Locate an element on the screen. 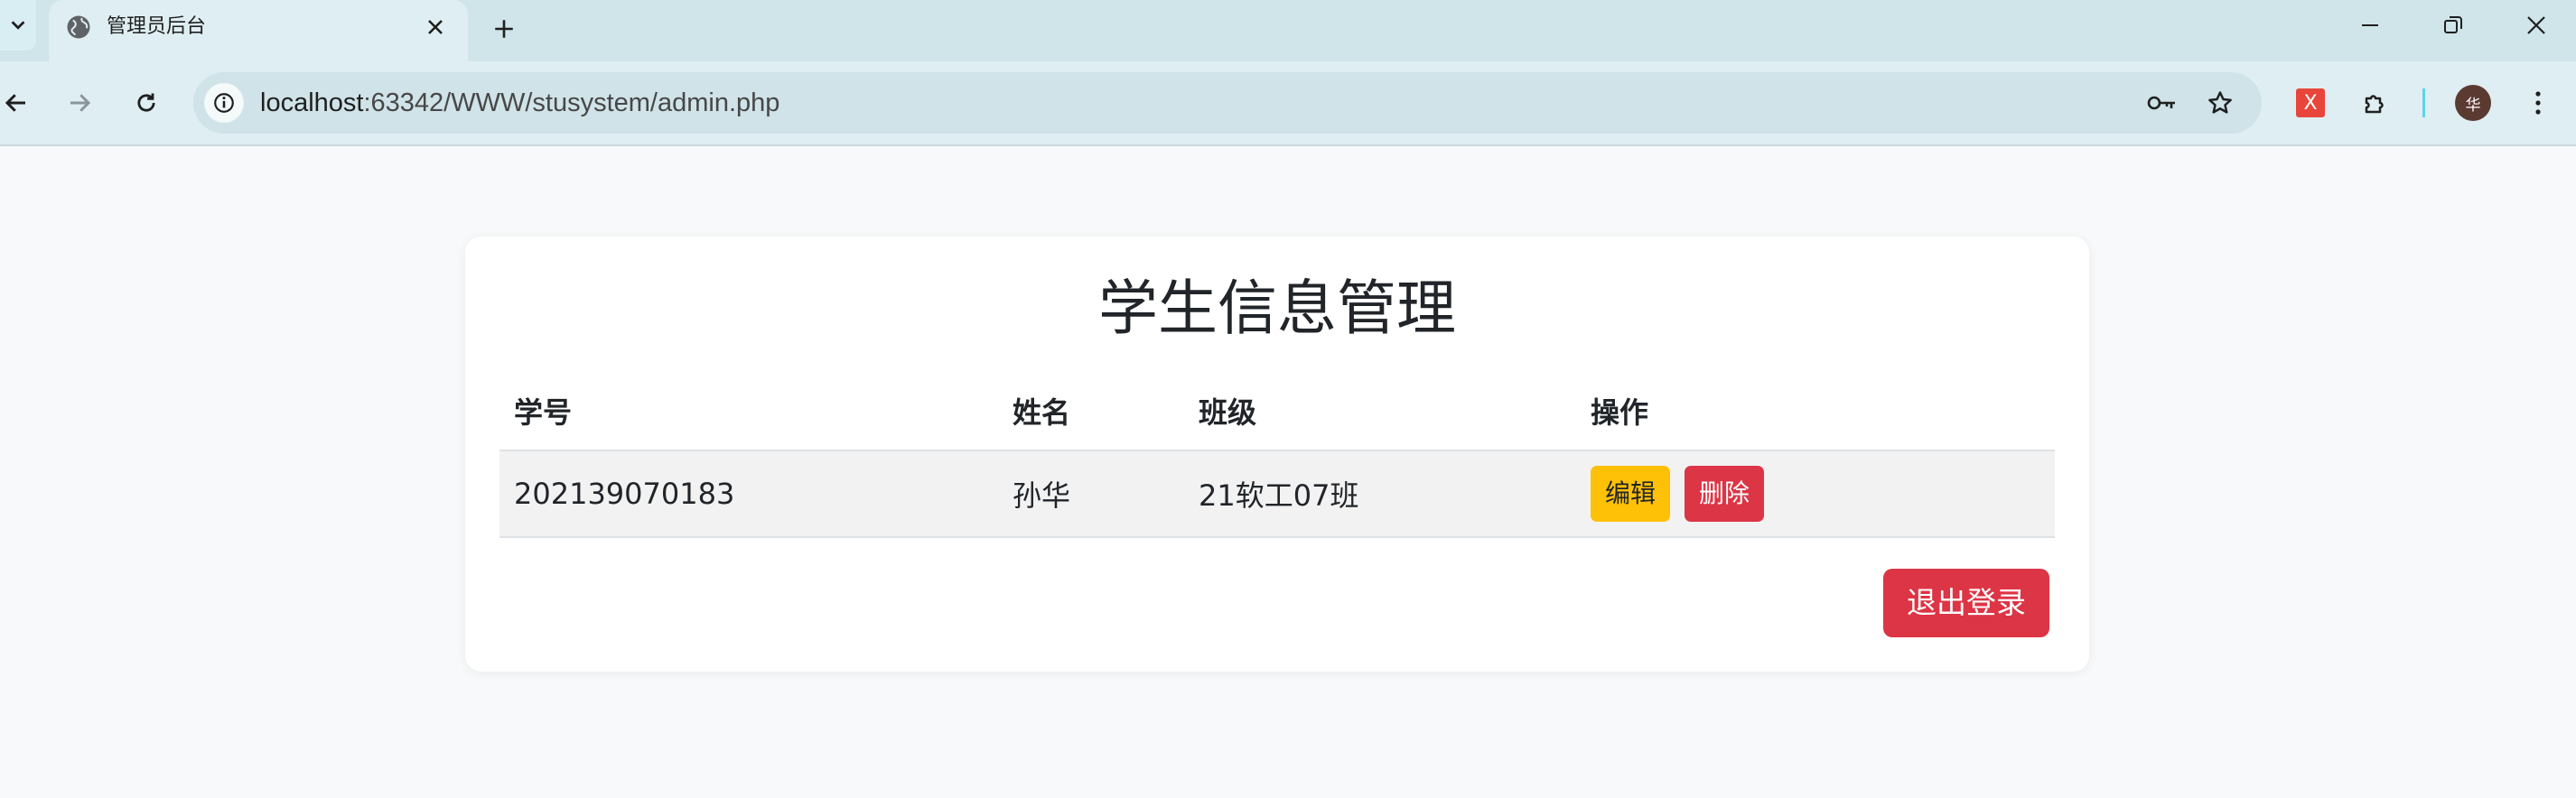 This screenshot has height=798, width=2576. minimize-icon is located at coordinates (2370, 25).